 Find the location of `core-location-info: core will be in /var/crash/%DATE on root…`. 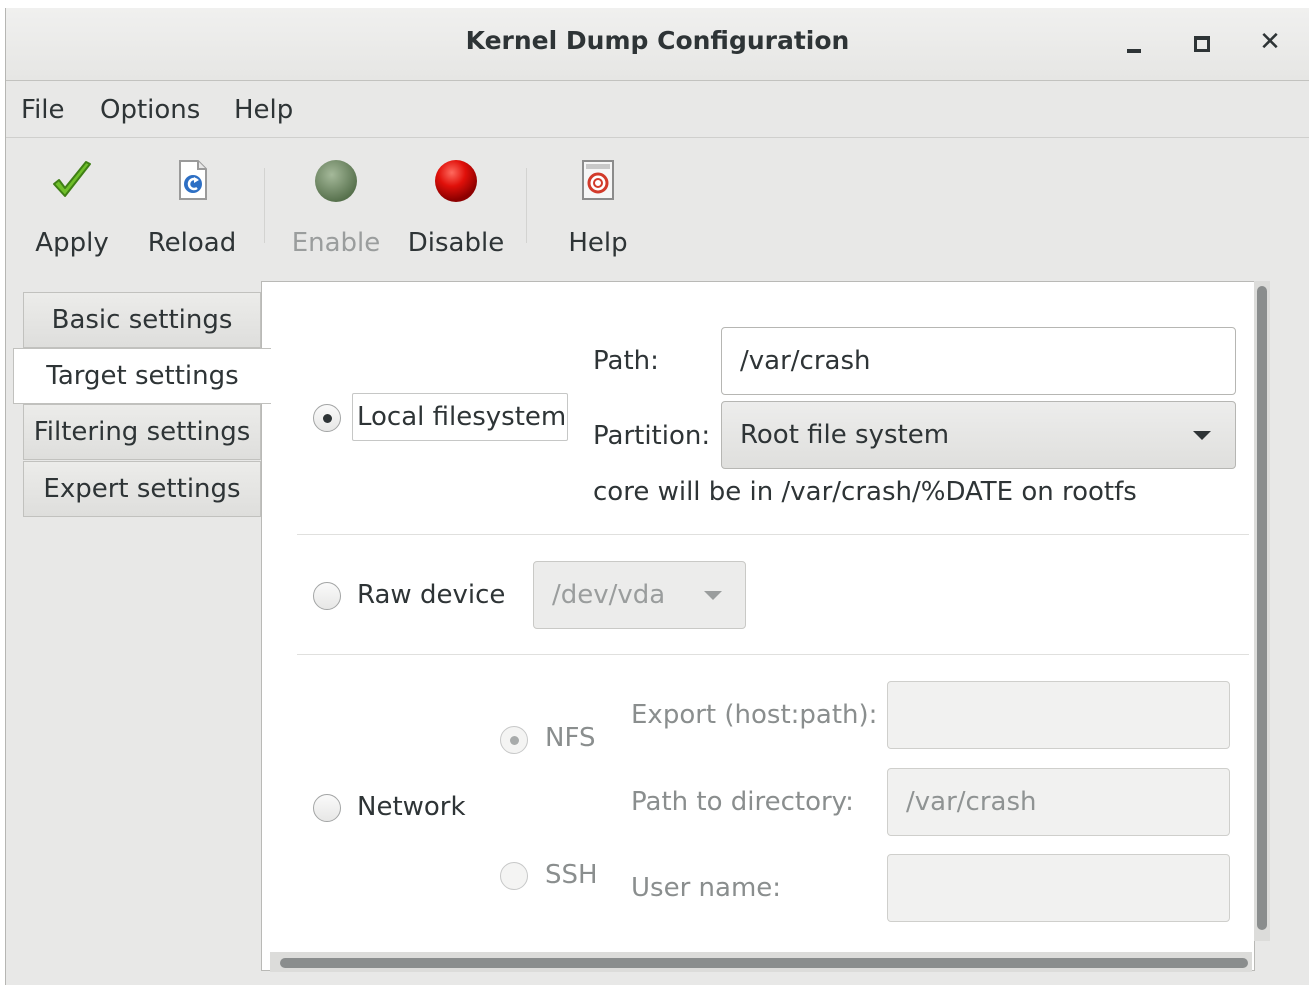

core-location-info: core will be in /var/crash/%DATE on root… is located at coordinates (865, 492).